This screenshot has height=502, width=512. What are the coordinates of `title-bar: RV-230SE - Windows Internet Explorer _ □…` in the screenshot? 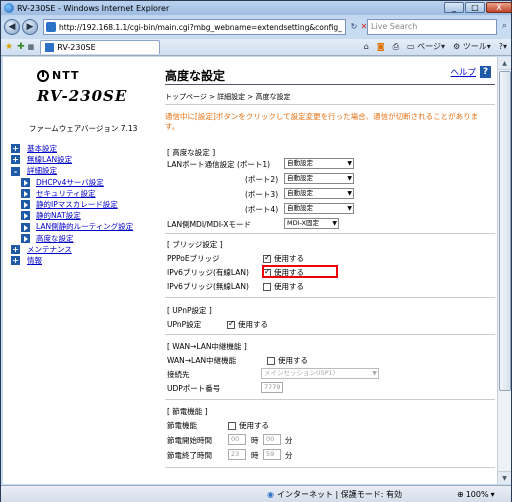 It's located at (256, 8).